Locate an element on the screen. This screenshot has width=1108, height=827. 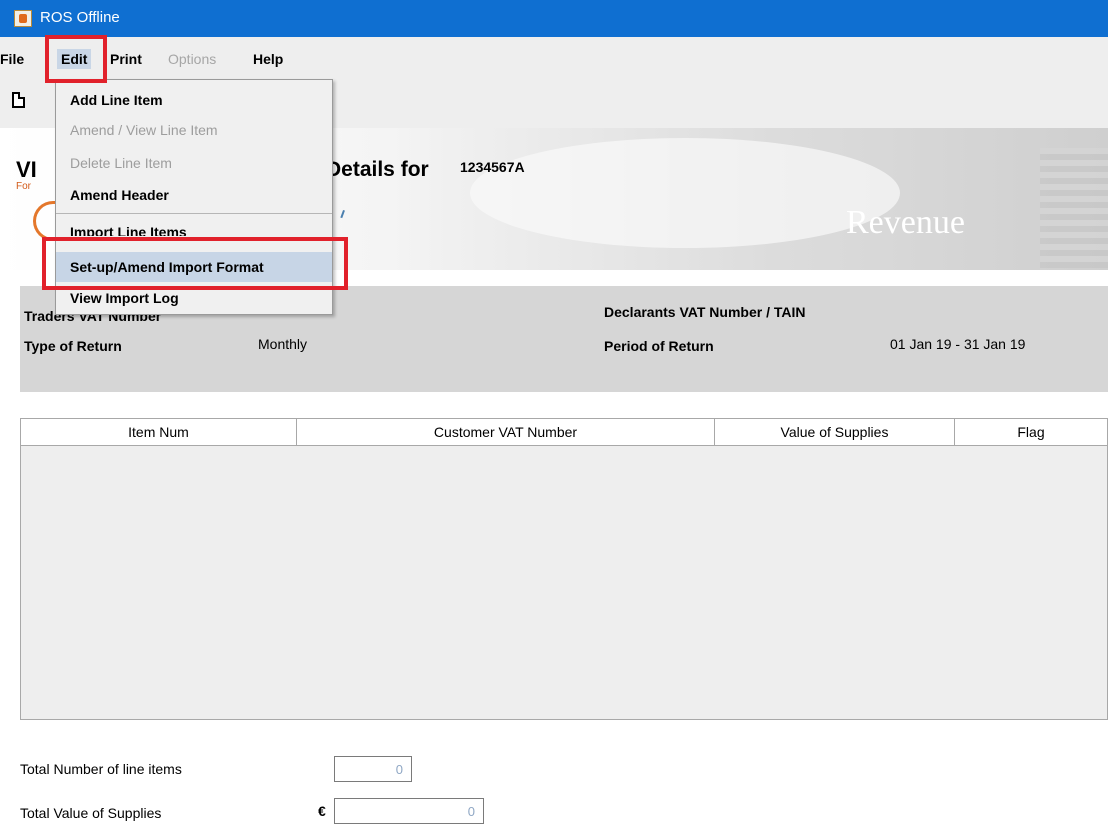
type-of-return-value: Monthly is located at coordinates (283, 344).